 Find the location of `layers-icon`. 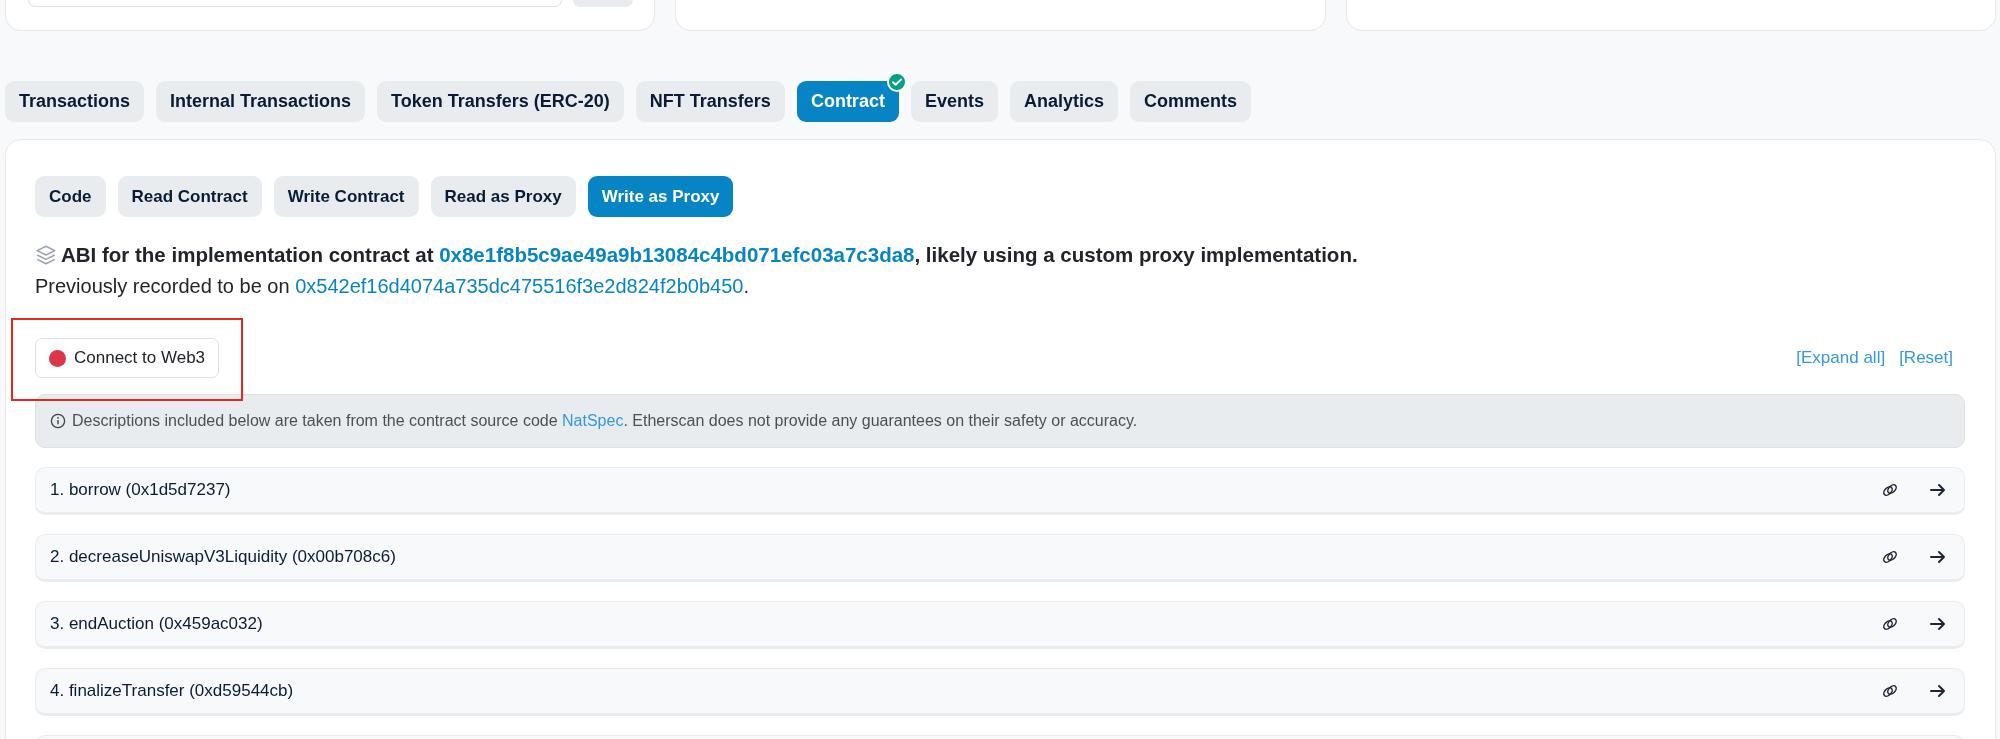

layers-icon is located at coordinates (46, 255).